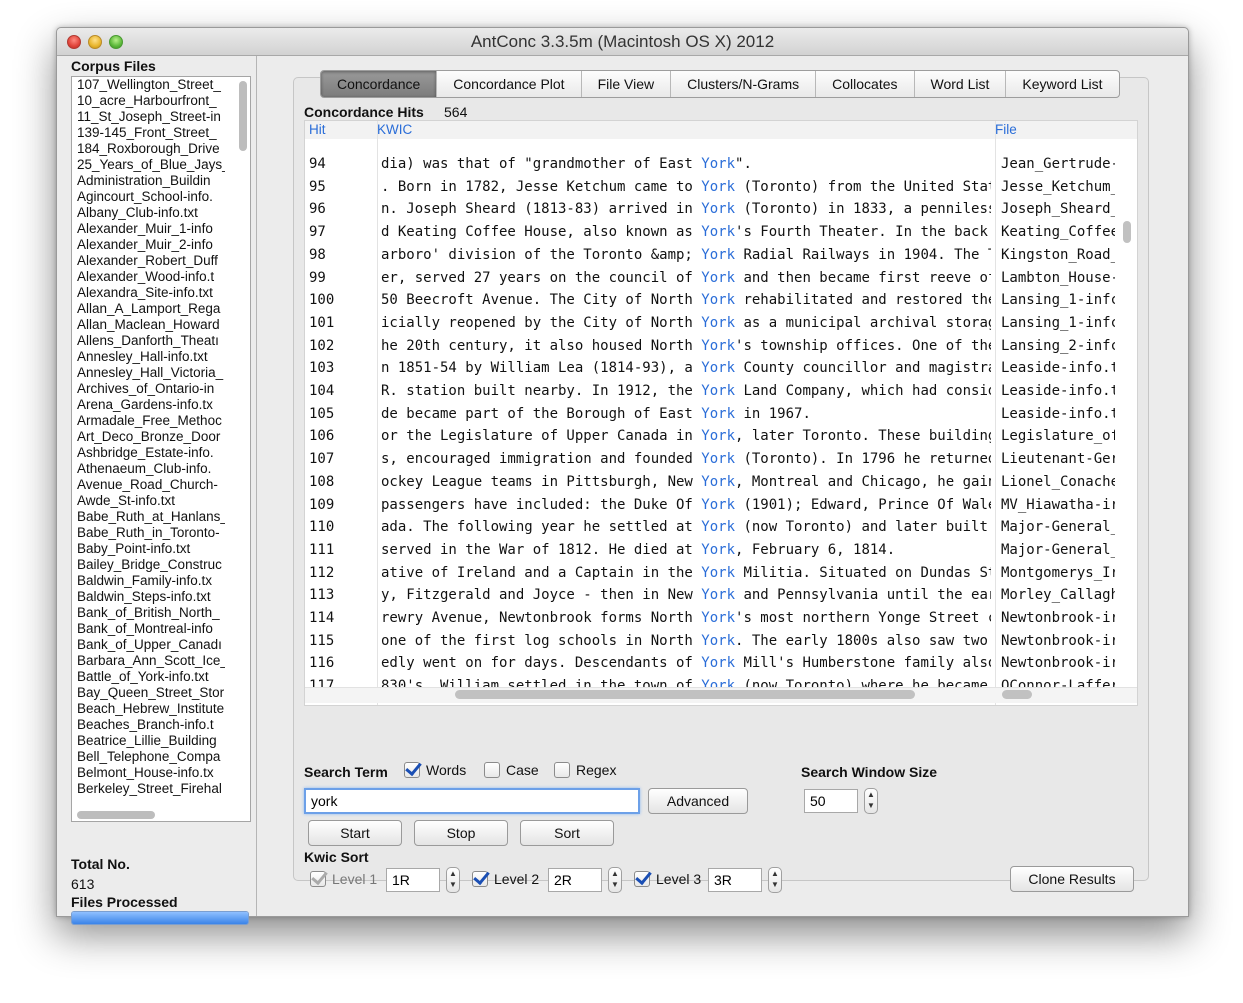  What do you see at coordinates (567, 833) in the screenshot?
I see `sort-button: Sort` at bounding box center [567, 833].